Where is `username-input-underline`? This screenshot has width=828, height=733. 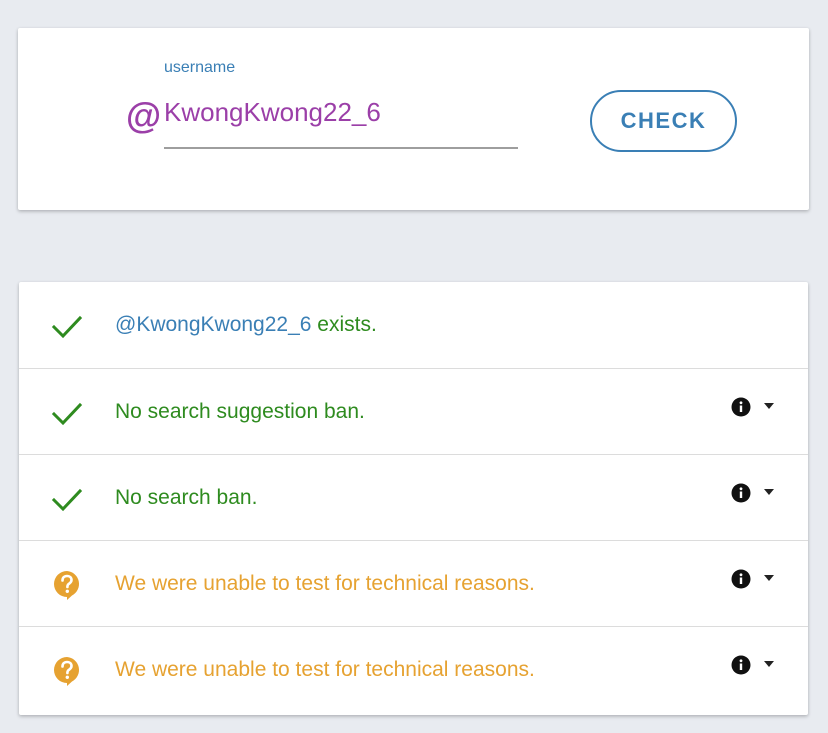
username-input-underline is located at coordinates (341, 148).